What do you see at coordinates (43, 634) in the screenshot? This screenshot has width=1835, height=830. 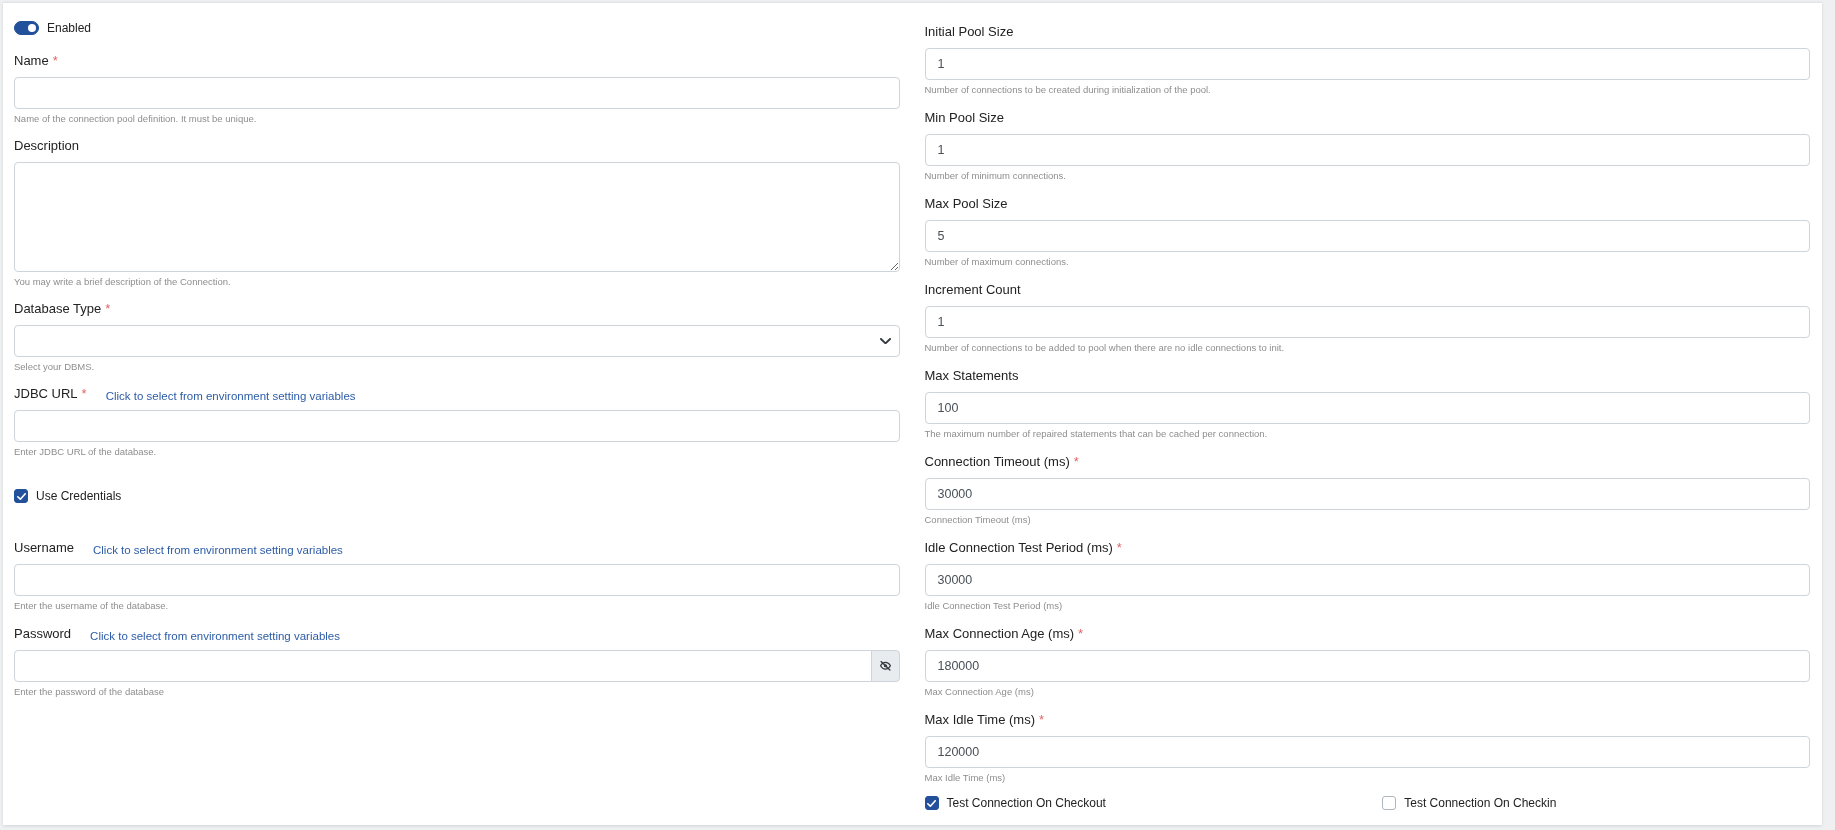 I see `field-label: Password` at bounding box center [43, 634].